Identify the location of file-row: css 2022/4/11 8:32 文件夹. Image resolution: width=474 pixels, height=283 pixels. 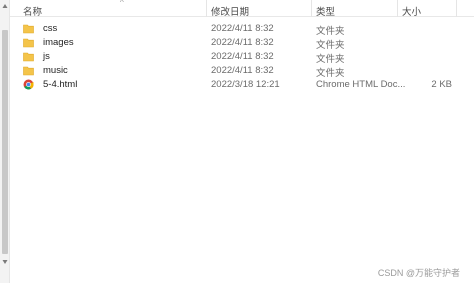
(242, 29).